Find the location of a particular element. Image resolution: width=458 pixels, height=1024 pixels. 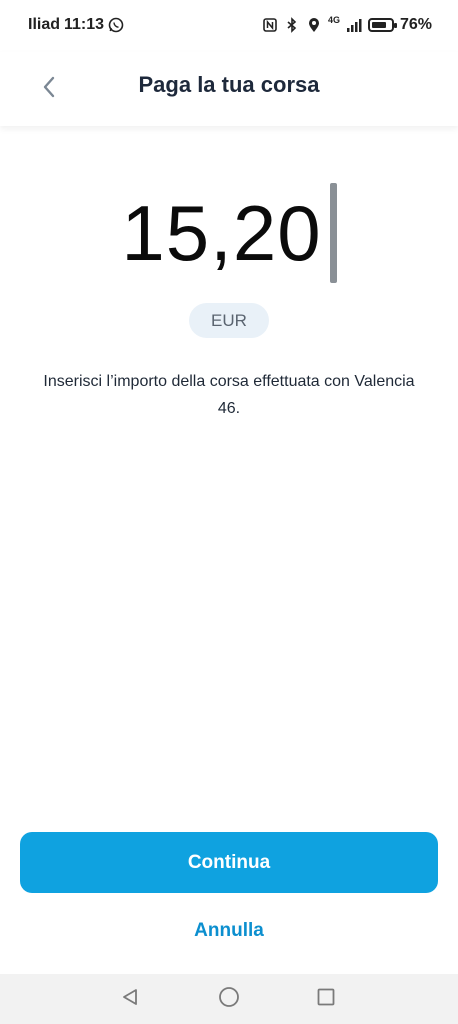

status-bar: Iliad 11:13 4G 76% is located at coordinates (229, 26).